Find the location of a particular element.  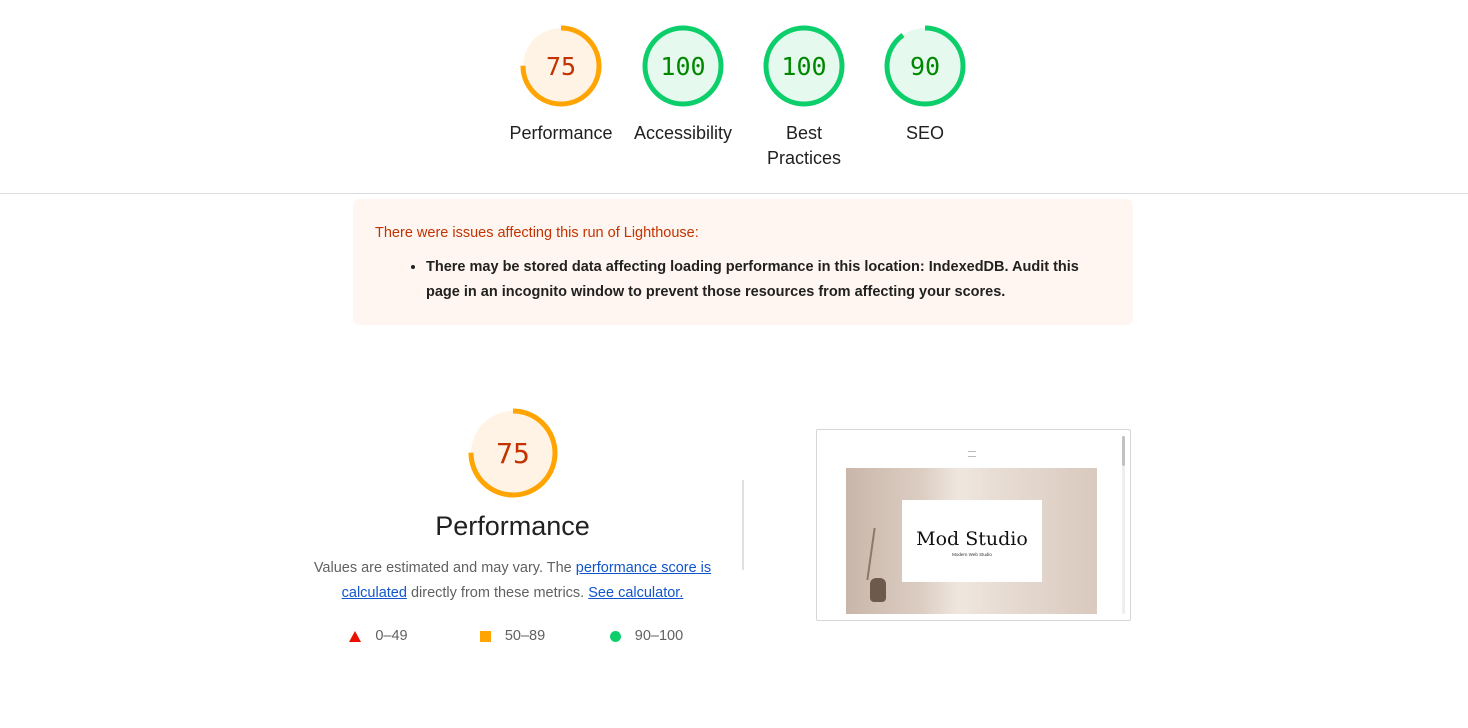

gauge-performance-score: 75 is located at coordinates (561, 66).